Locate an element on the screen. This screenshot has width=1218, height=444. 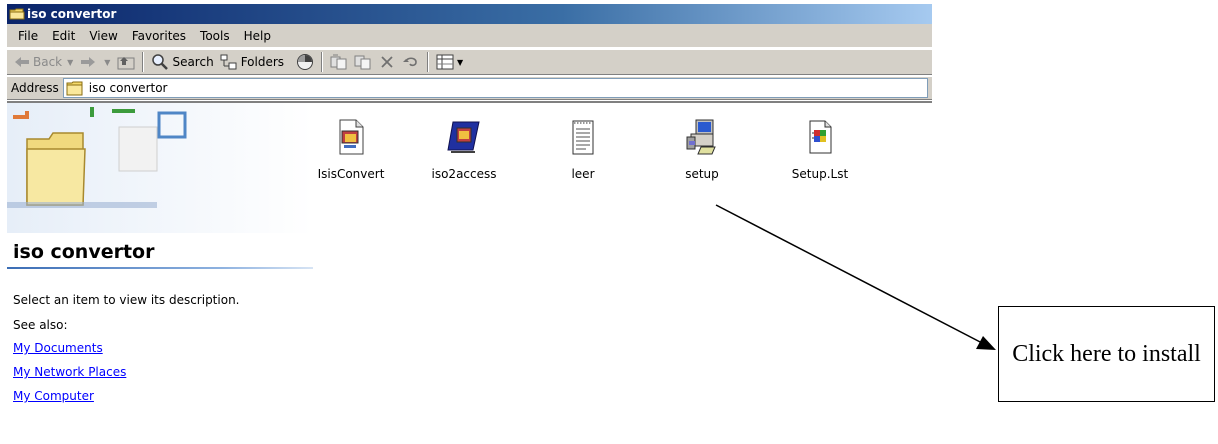
undo-button is located at coordinates (411, 62).